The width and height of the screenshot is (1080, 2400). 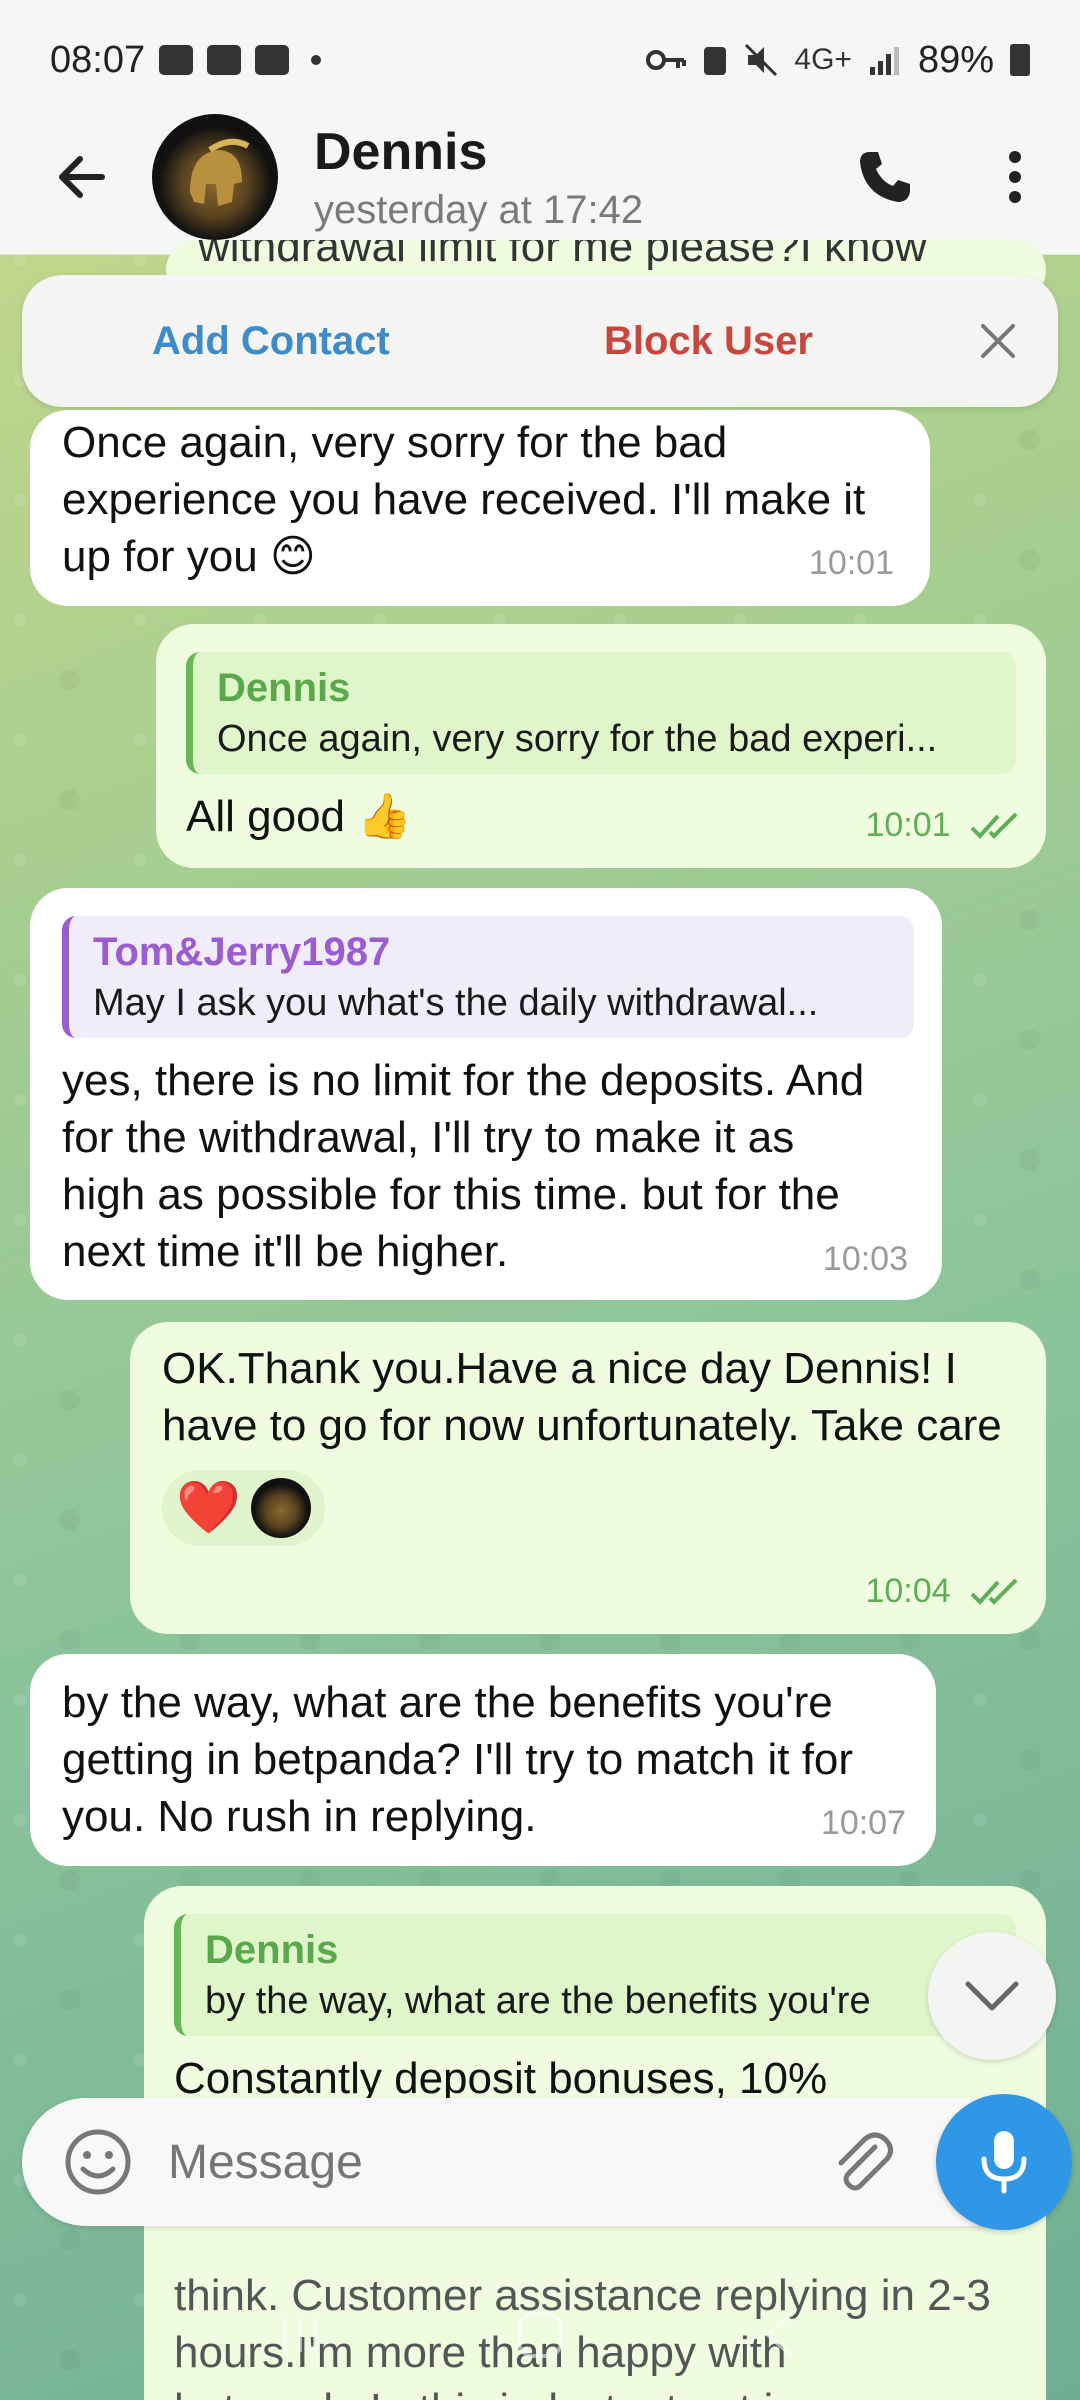 I want to click on back-chevron-icon, so click(x=779, y=2335).